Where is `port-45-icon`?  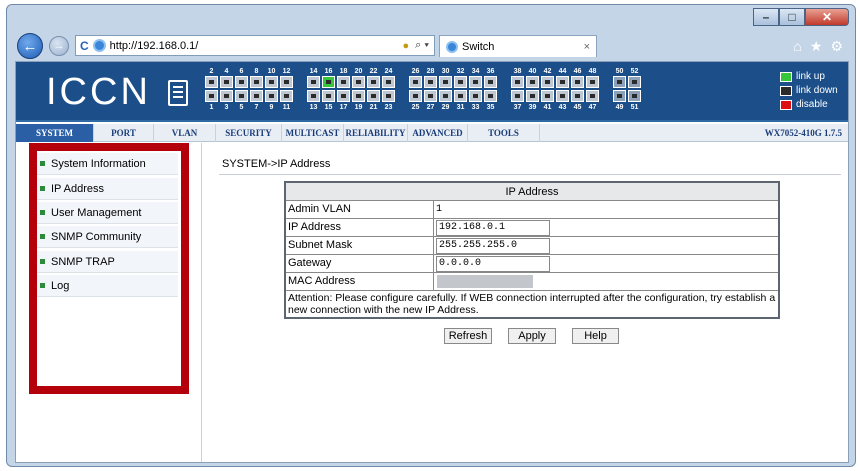
port-45-icon is located at coordinates (577, 96).